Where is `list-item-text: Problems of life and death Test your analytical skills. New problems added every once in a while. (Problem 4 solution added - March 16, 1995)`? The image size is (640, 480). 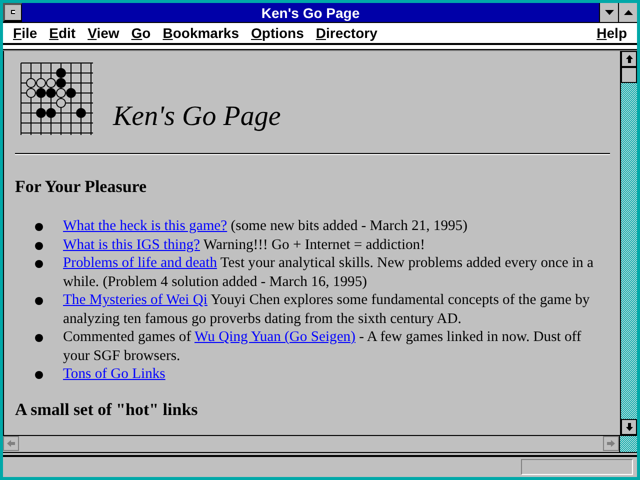
list-item-text: Problems of life and death Test your analytical skills. New problems added every once in a while. (Problem 4 solution added - March 16, 1995) is located at coordinates (328, 272).